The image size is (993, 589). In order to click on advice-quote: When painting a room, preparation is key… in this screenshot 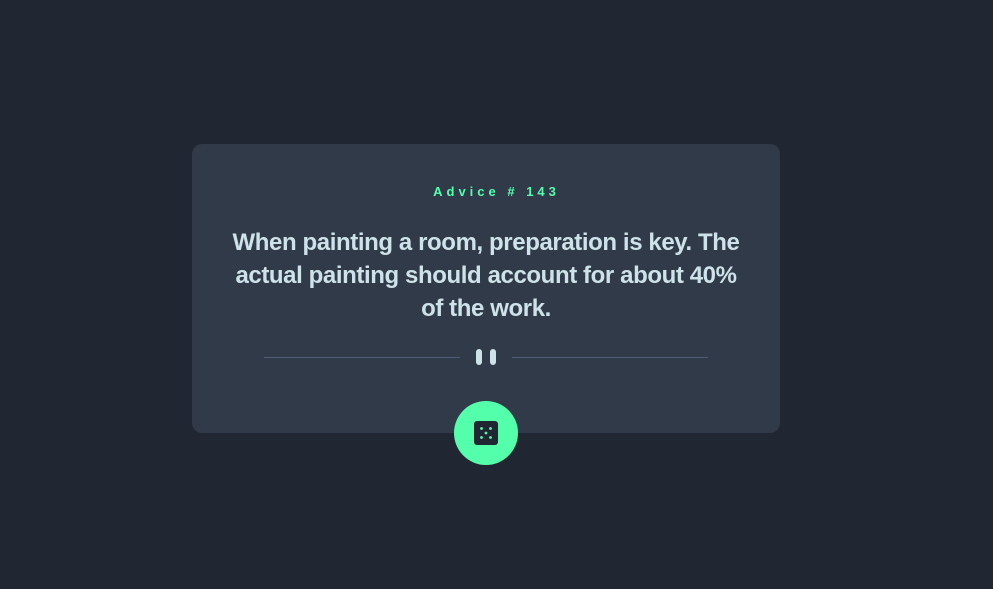, I will do `click(486, 275)`.